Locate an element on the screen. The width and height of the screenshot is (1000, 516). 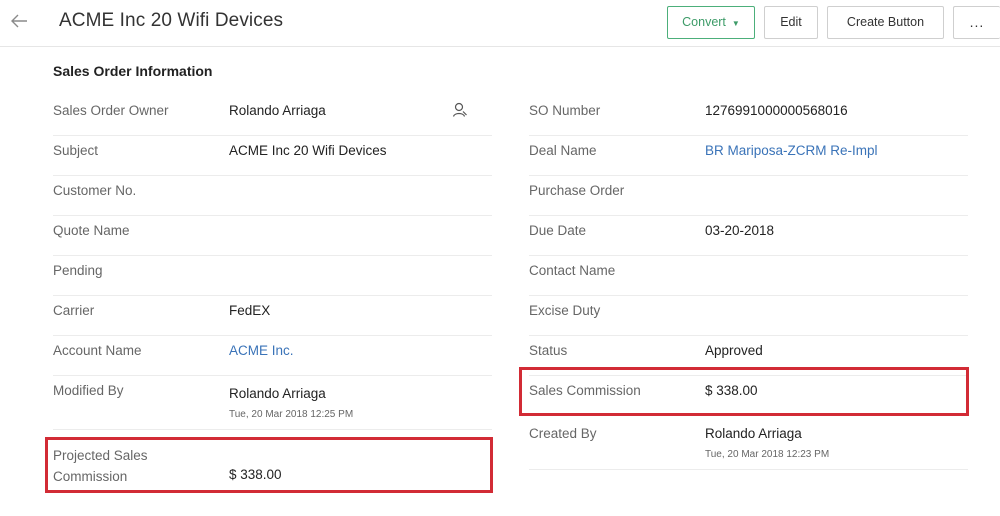
edit-button: Edit is located at coordinates (791, 22).